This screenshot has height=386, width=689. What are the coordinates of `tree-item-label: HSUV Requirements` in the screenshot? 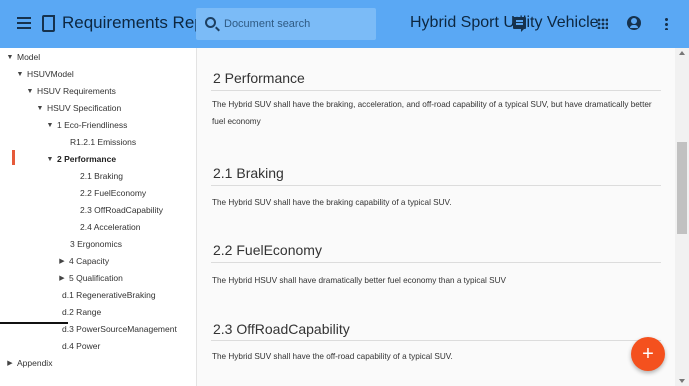 It's located at (76, 91).